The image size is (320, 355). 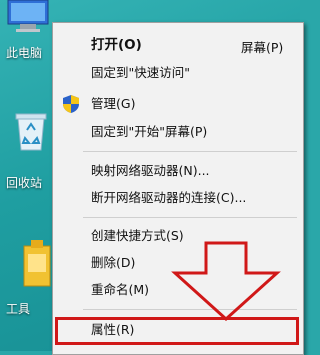 I want to click on menu-item-delete: 删除(D), so click(x=113, y=263).